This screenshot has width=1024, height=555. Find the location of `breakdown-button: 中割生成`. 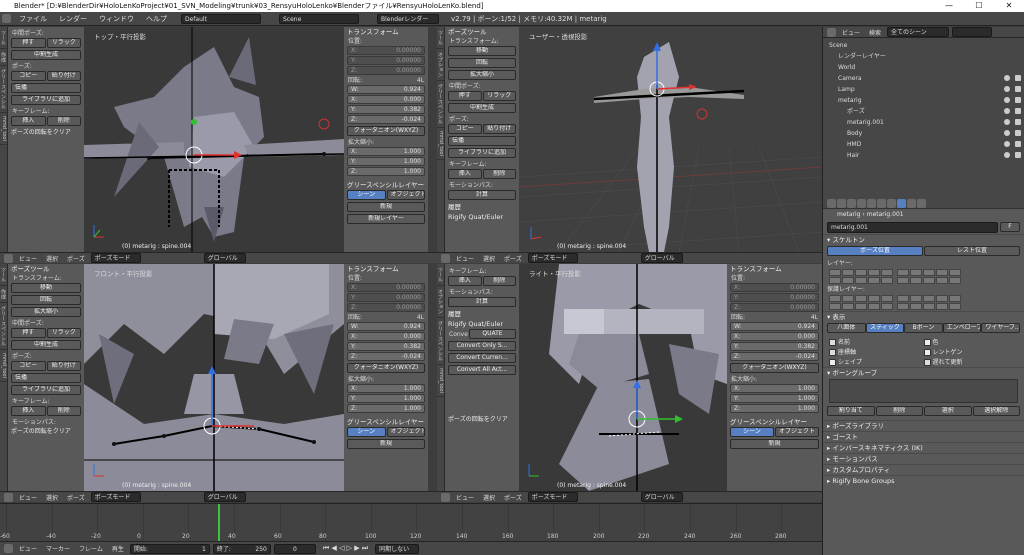

breakdown-button: 中割生成 is located at coordinates (482, 108).